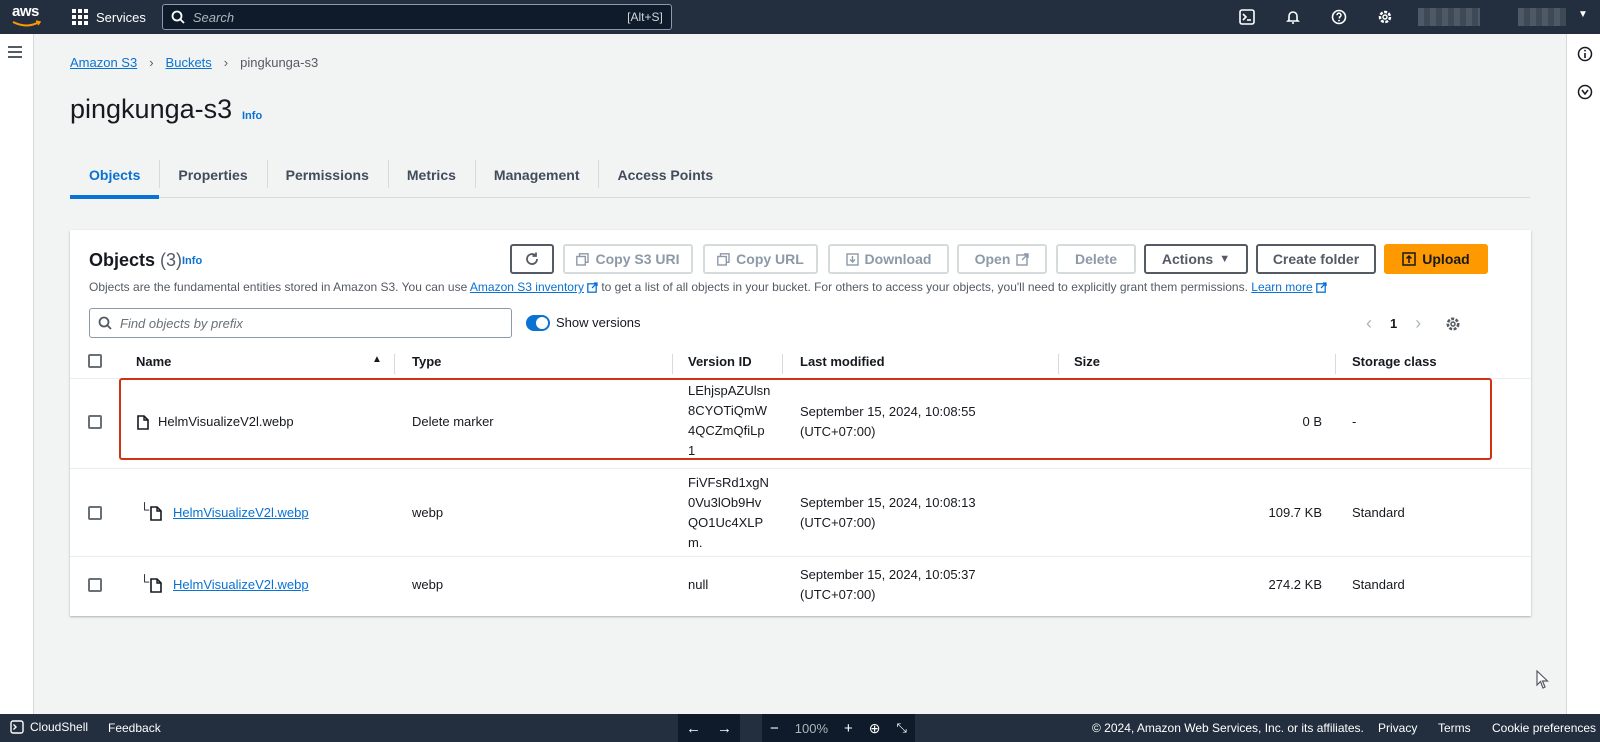  What do you see at coordinates (49, 727) in the screenshot?
I see `cloudshell-button: CloudShell` at bounding box center [49, 727].